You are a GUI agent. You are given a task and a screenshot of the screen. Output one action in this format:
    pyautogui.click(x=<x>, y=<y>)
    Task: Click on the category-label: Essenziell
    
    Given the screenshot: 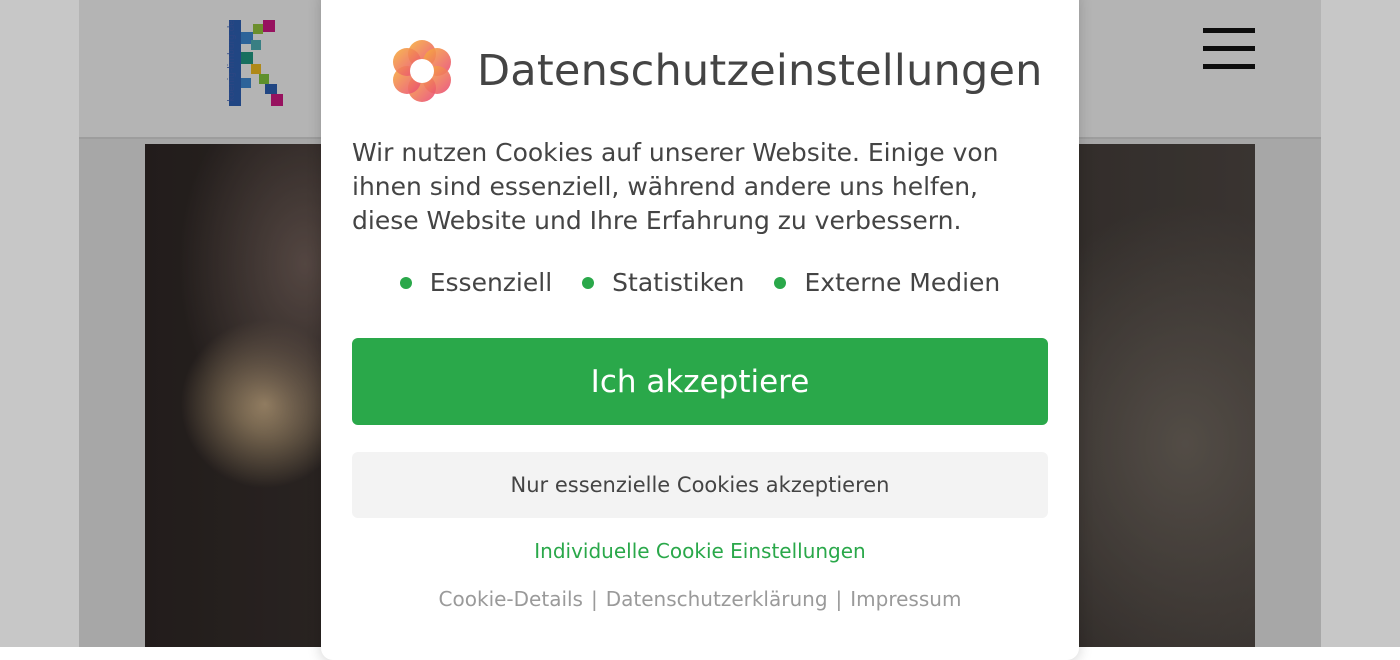 What is the action you would take?
    pyautogui.click(x=491, y=282)
    